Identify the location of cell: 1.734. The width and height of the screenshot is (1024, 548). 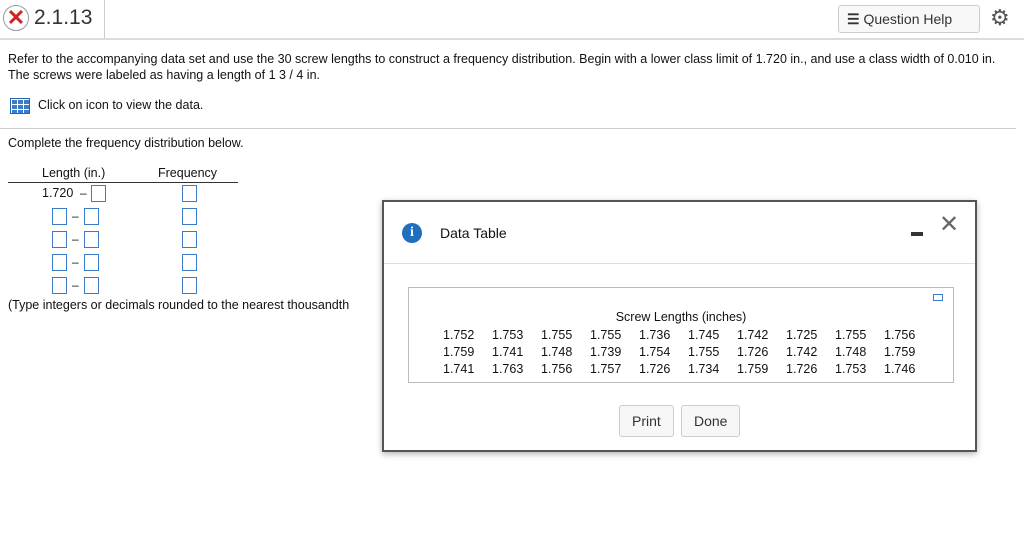
(704, 369).